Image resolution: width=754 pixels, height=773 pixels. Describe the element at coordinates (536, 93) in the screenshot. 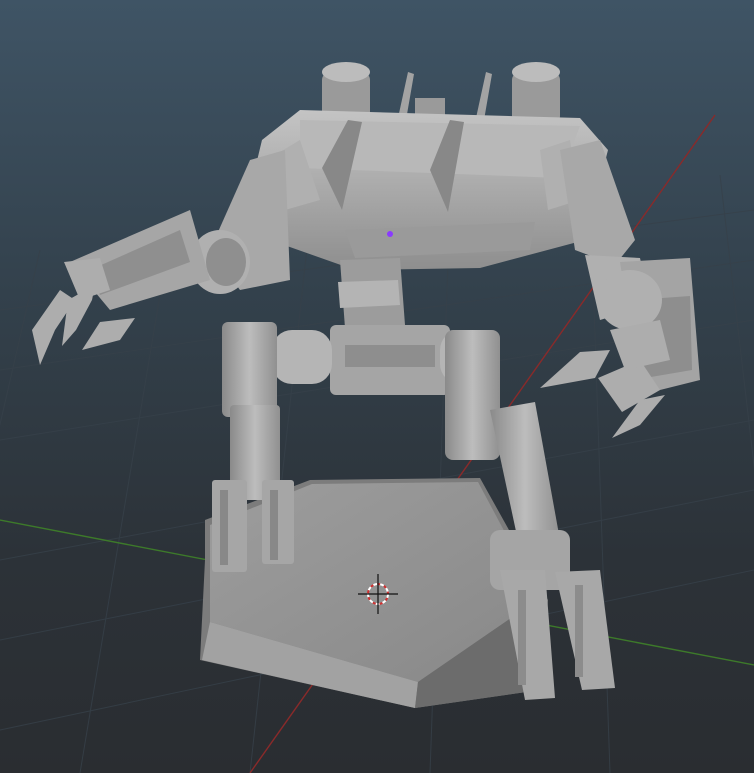

I see `shoulder-turret-right` at that location.